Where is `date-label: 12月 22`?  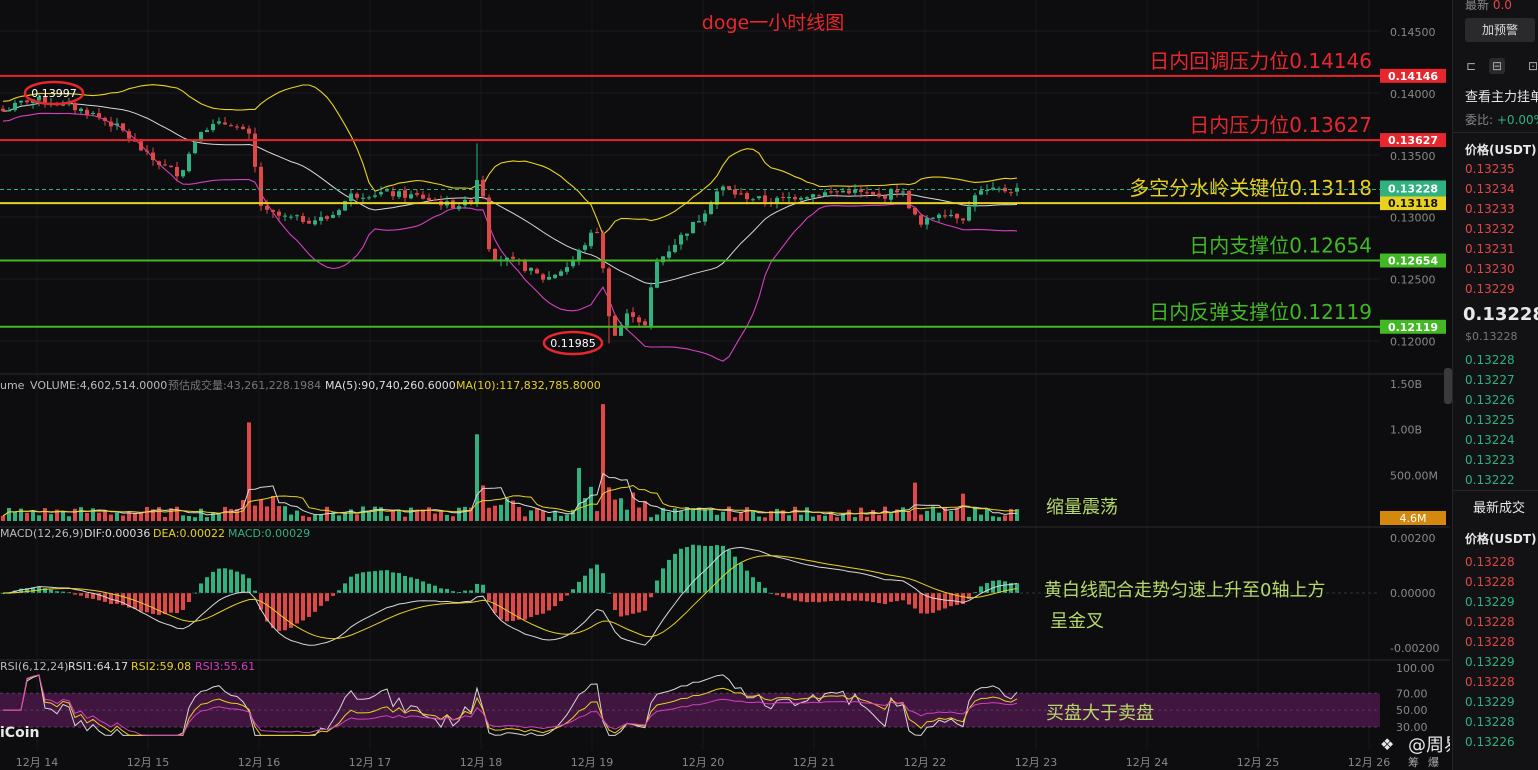
date-label: 12月 22 is located at coordinates (925, 762).